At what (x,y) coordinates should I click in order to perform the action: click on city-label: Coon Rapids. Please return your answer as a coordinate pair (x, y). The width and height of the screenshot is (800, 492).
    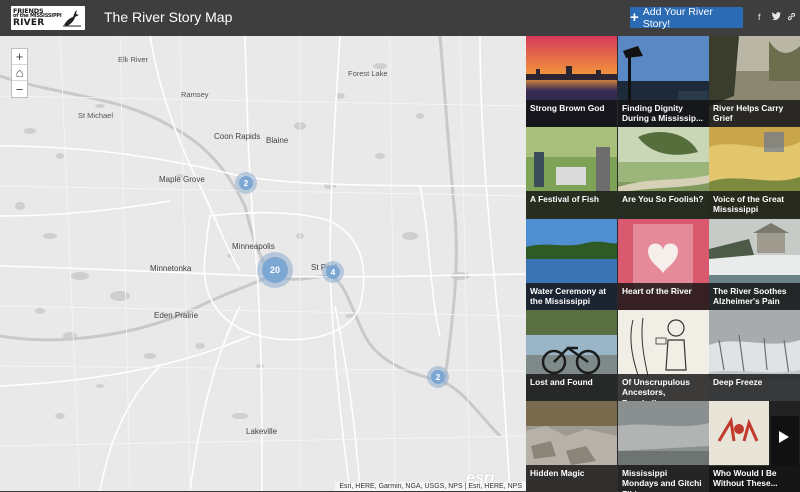
    Looking at the image, I should click on (237, 136).